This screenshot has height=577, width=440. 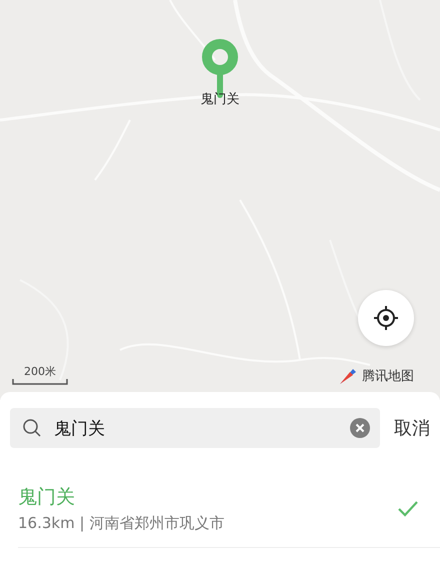 What do you see at coordinates (229, 513) in the screenshot?
I see `result-item: 鬼门关 16.3km | 河南省郑州市巩义市` at bounding box center [229, 513].